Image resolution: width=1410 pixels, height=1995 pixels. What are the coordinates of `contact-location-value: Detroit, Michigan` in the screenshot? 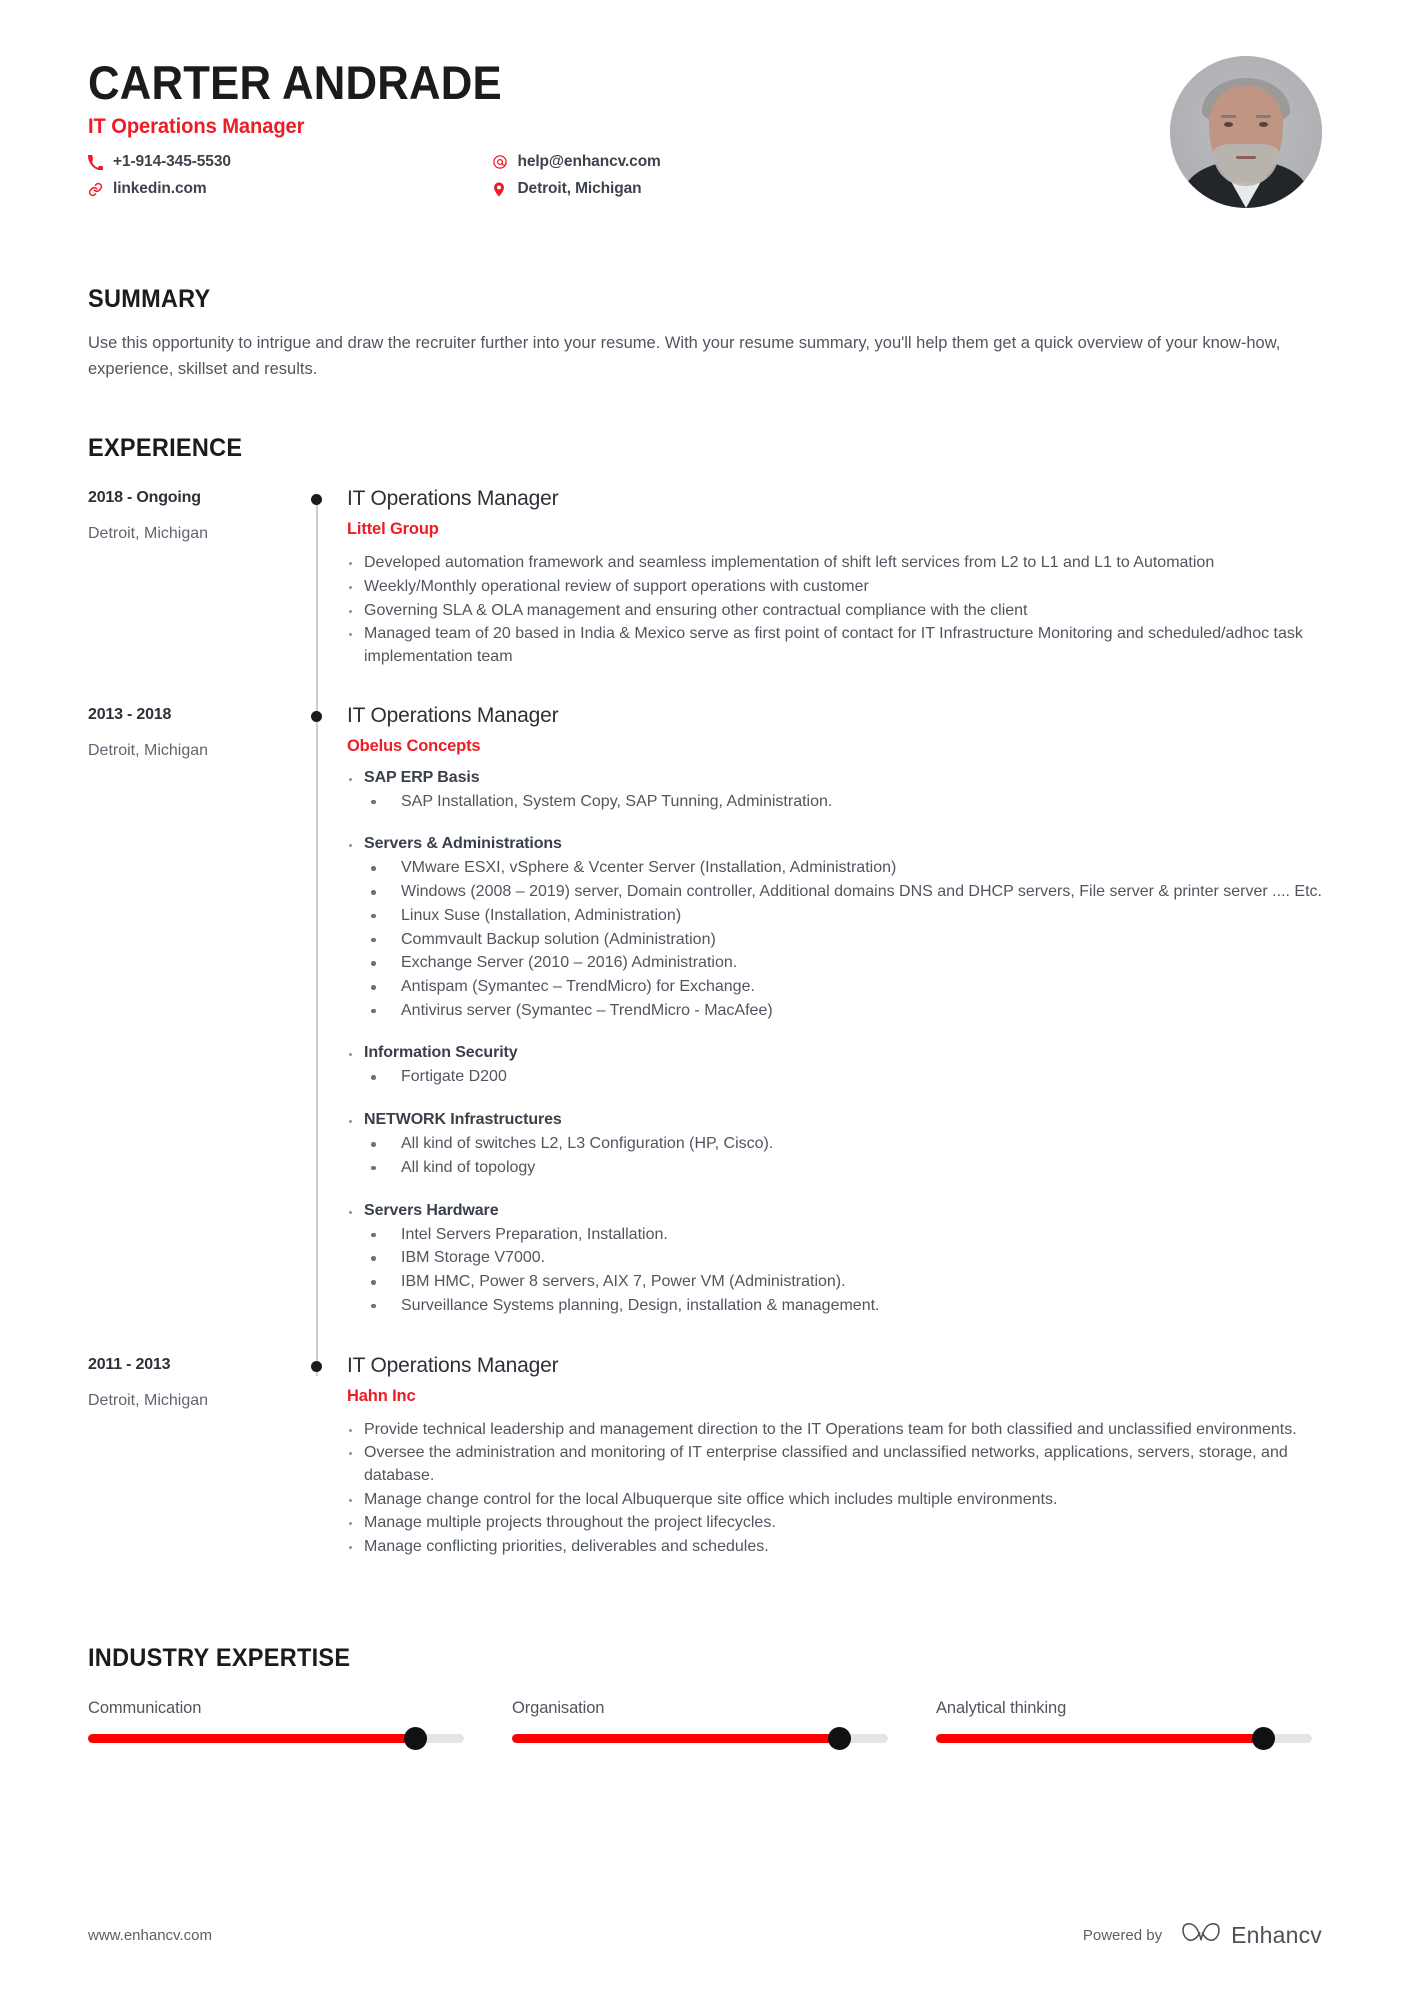 It's located at (579, 189).